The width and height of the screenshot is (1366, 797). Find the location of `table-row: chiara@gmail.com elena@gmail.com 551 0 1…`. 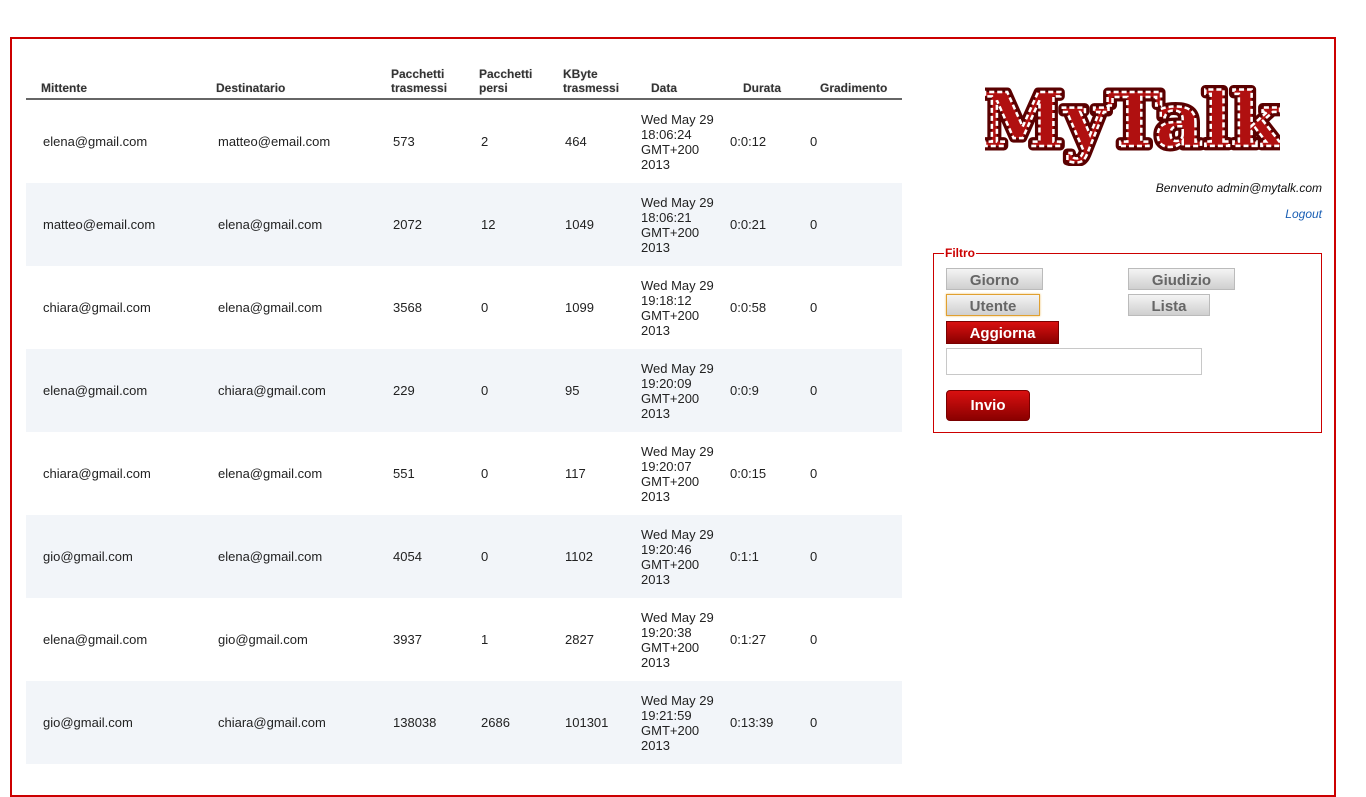

table-row: chiara@gmail.com elena@gmail.com 551 0 1… is located at coordinates (464, 473).